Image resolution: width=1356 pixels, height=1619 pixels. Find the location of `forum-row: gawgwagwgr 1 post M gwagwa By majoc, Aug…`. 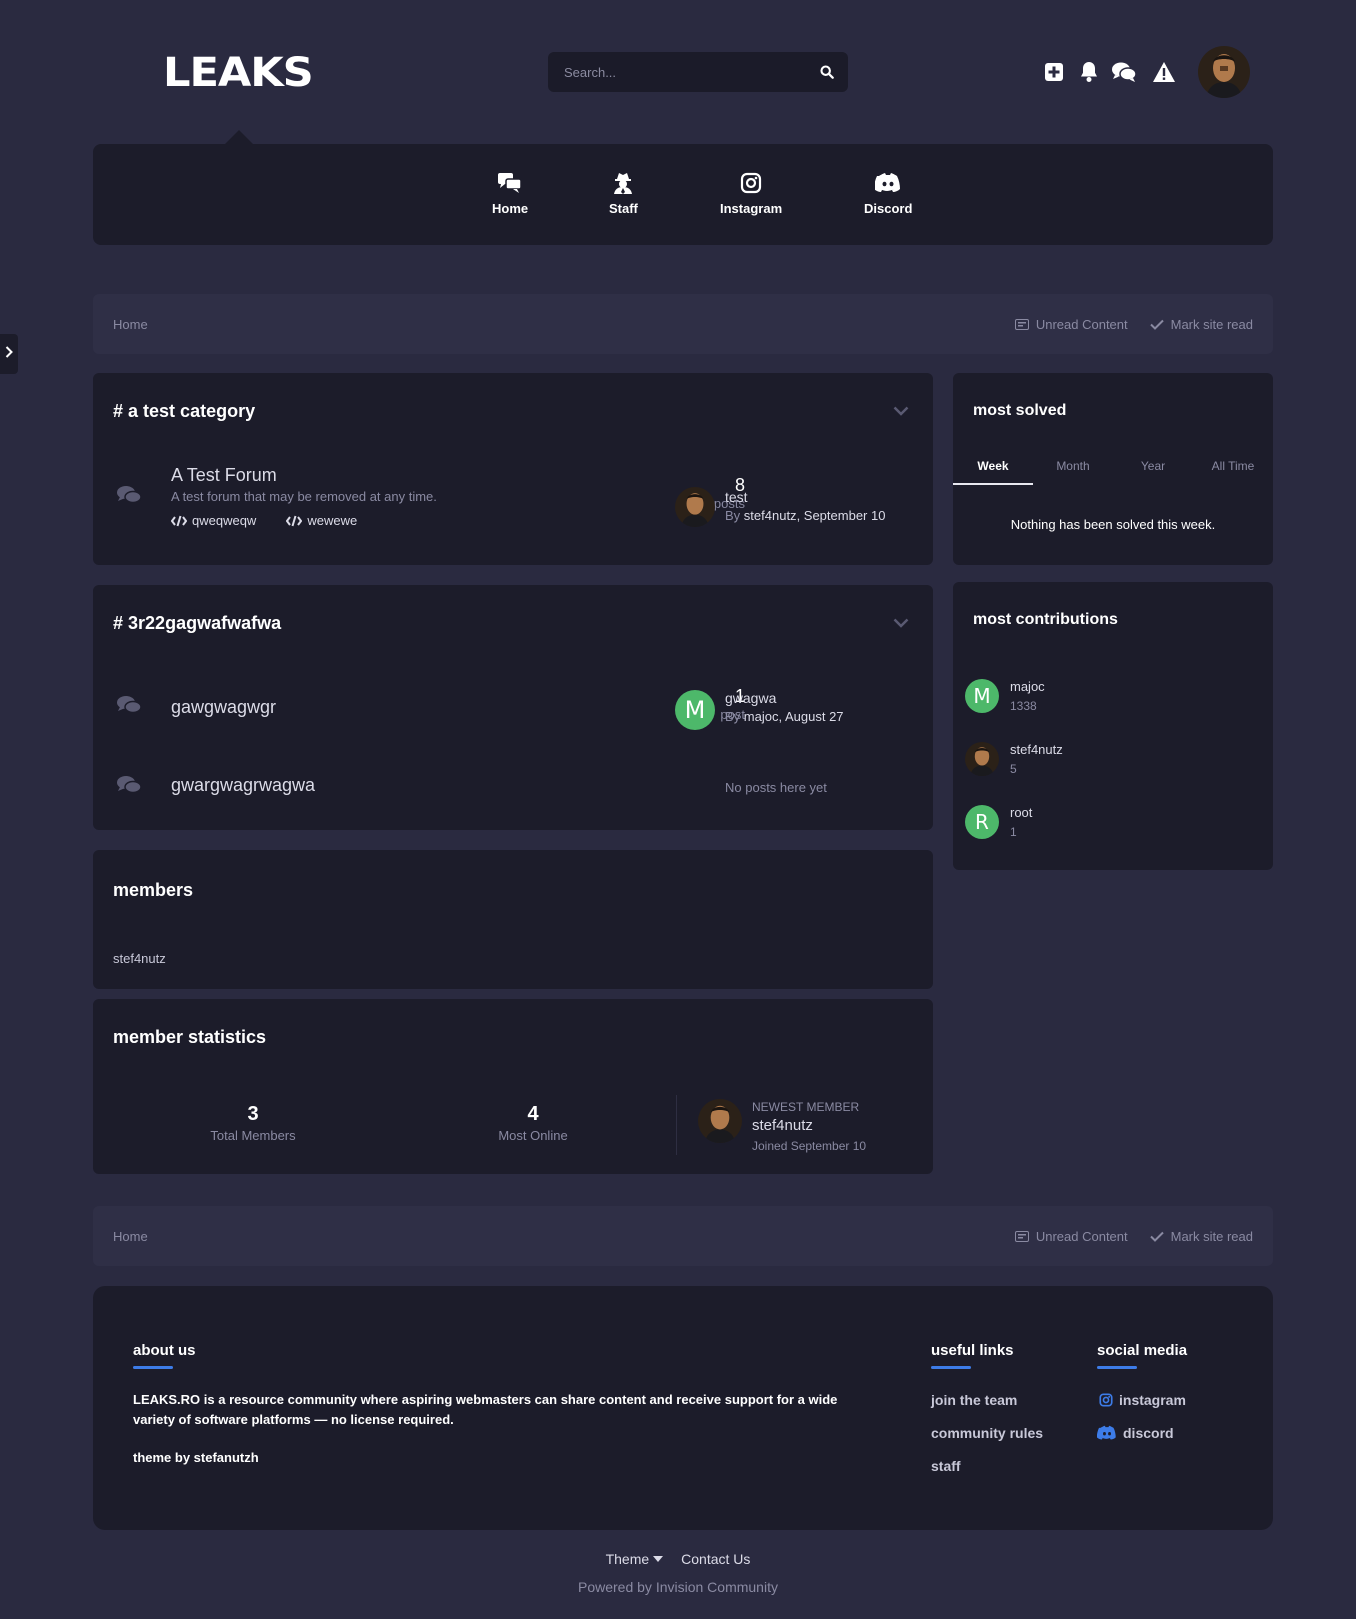

forum-row: gawgwagwgr 1 post M gwagwa By majoc, Aug… is located at coordinates (513, 710).